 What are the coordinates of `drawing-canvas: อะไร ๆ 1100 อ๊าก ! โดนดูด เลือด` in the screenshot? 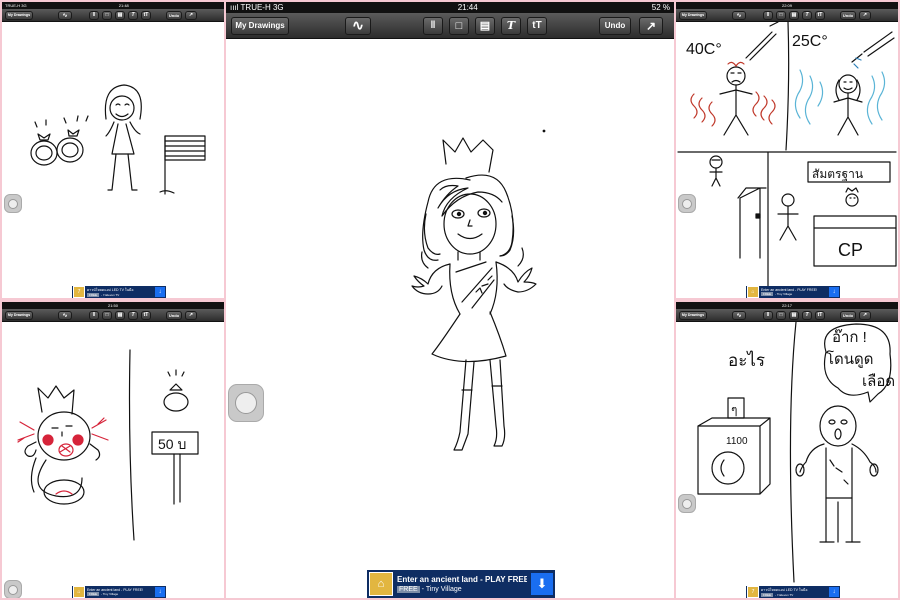 It's located at (787, 450).